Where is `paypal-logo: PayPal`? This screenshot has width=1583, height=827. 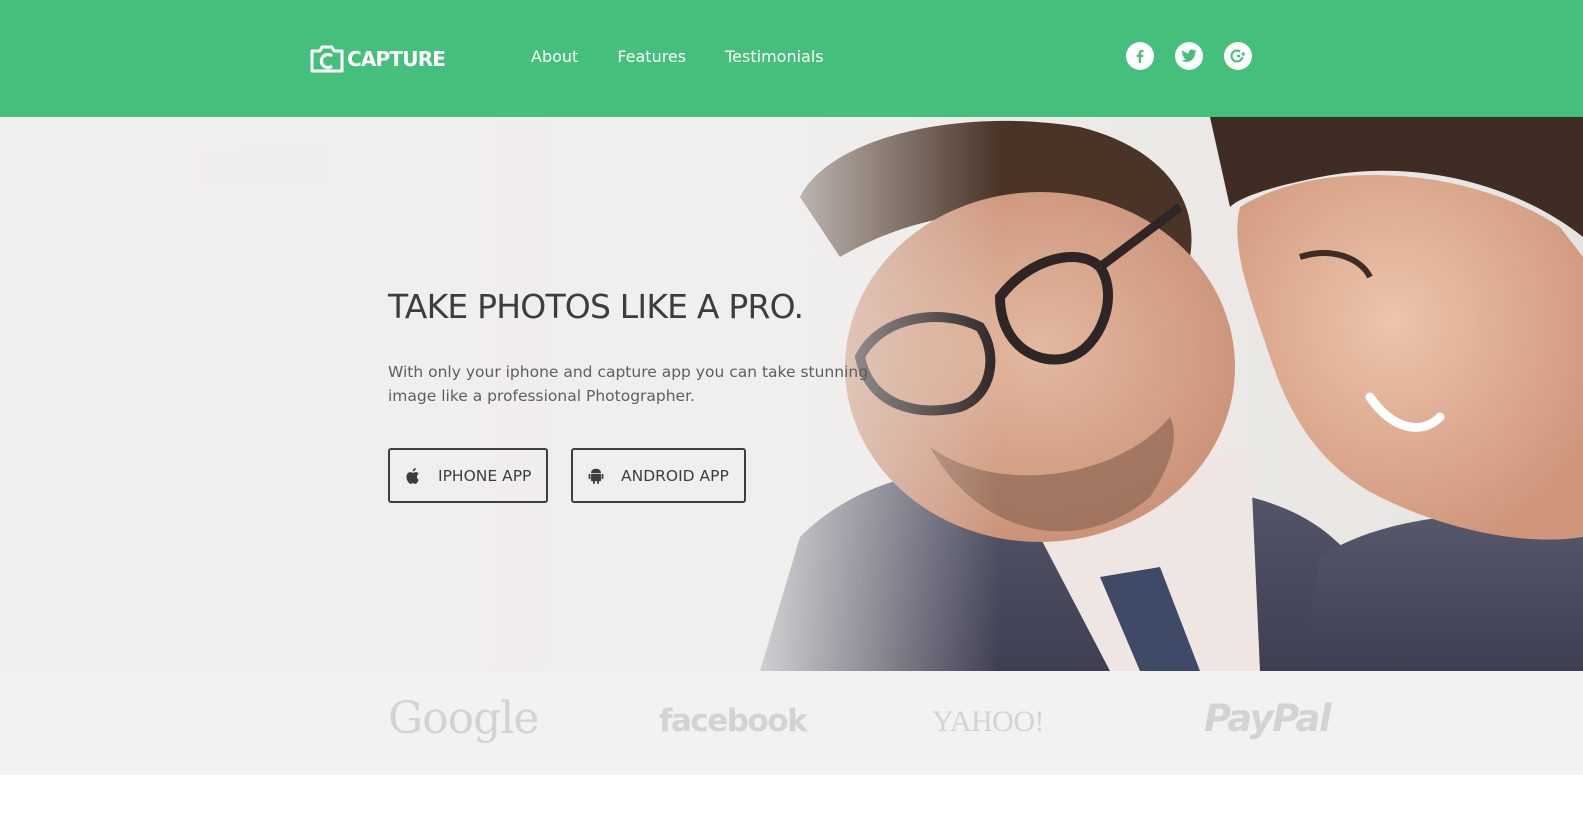 paypal-logo: PayPal is located at coordinates (1268, 718).